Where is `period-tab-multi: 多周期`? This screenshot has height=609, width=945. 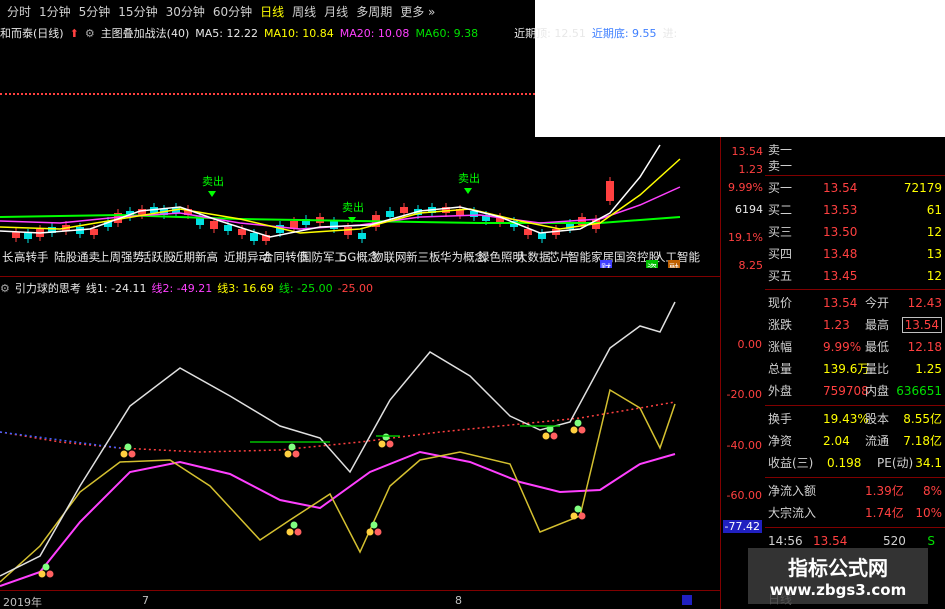
period-tab-multi: 多周期 is located at coordinates (374, 11).